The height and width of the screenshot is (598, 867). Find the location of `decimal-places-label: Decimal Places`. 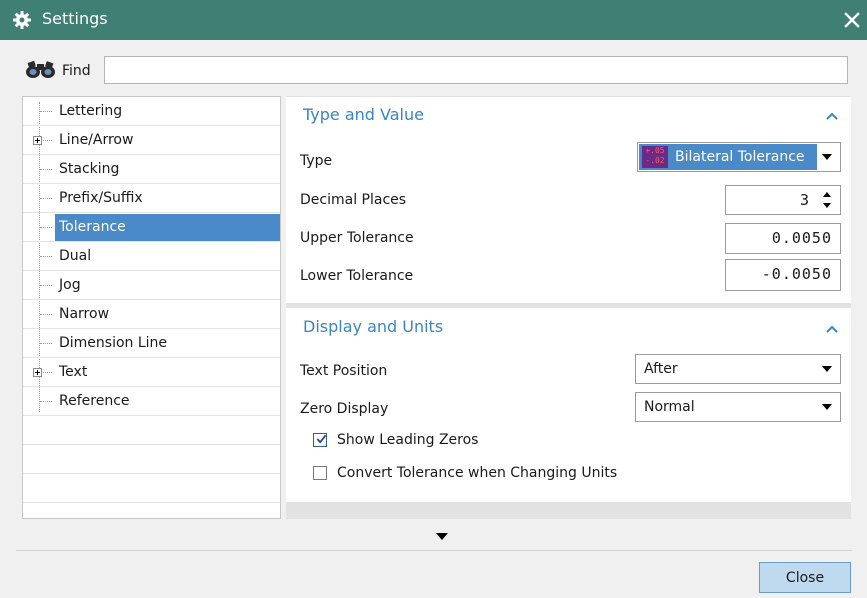

decimal-places-label: Decimal Places is located at coordinates (353, 200).